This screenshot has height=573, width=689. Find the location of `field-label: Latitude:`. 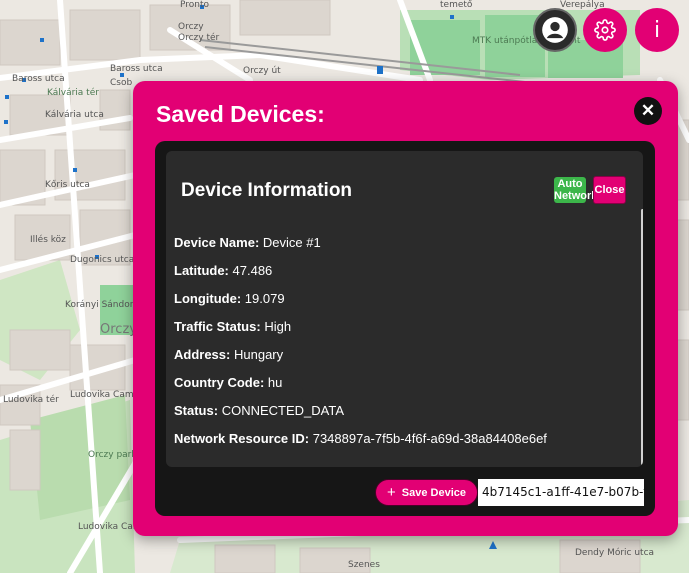

field-label: Latitude: is located at coordinates (201, 270).